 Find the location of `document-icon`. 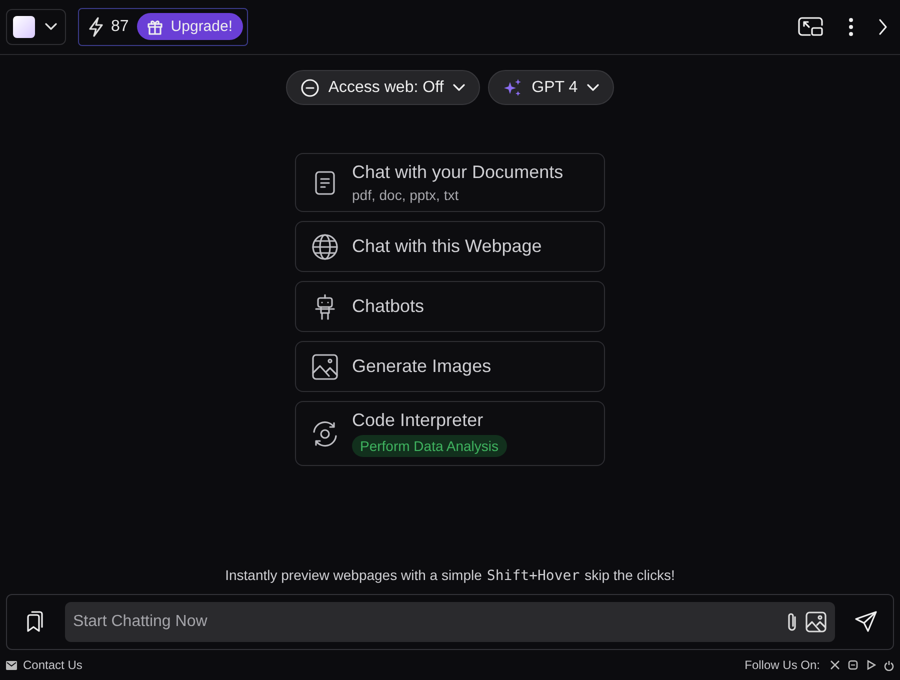

document-icon is located at coordinates (325, 183).